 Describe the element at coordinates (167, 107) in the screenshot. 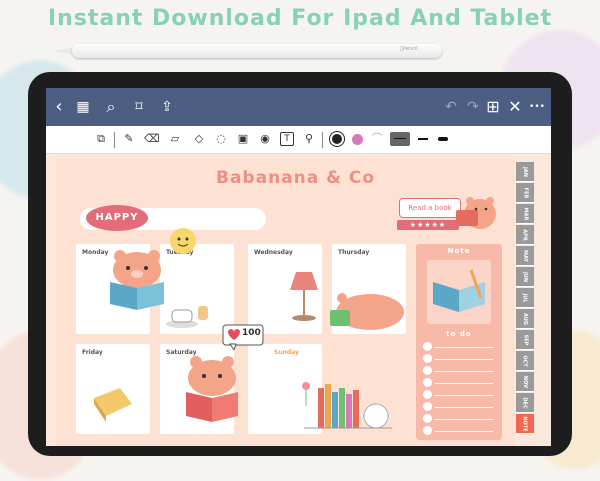

I see `share-icon: ⇪` at that location.